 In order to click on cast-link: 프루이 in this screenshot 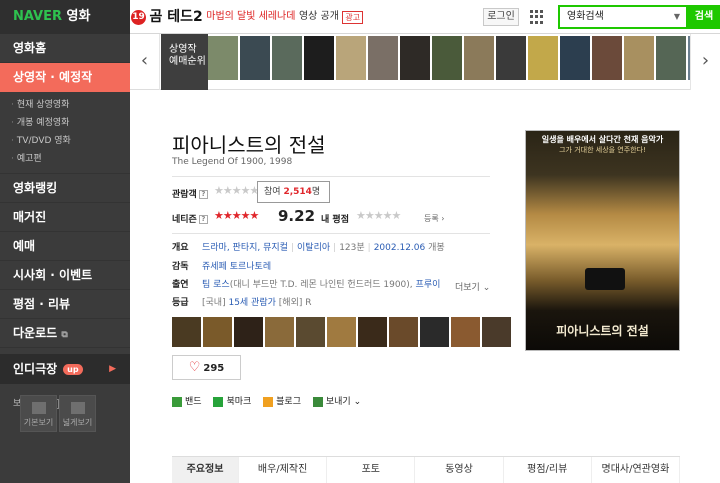, I will do `click(428, 285)`.